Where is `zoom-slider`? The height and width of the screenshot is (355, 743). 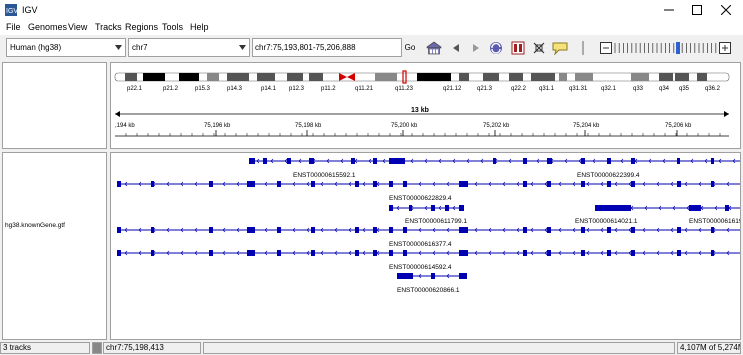
zoom-slider is located at coordinates (665, 48).